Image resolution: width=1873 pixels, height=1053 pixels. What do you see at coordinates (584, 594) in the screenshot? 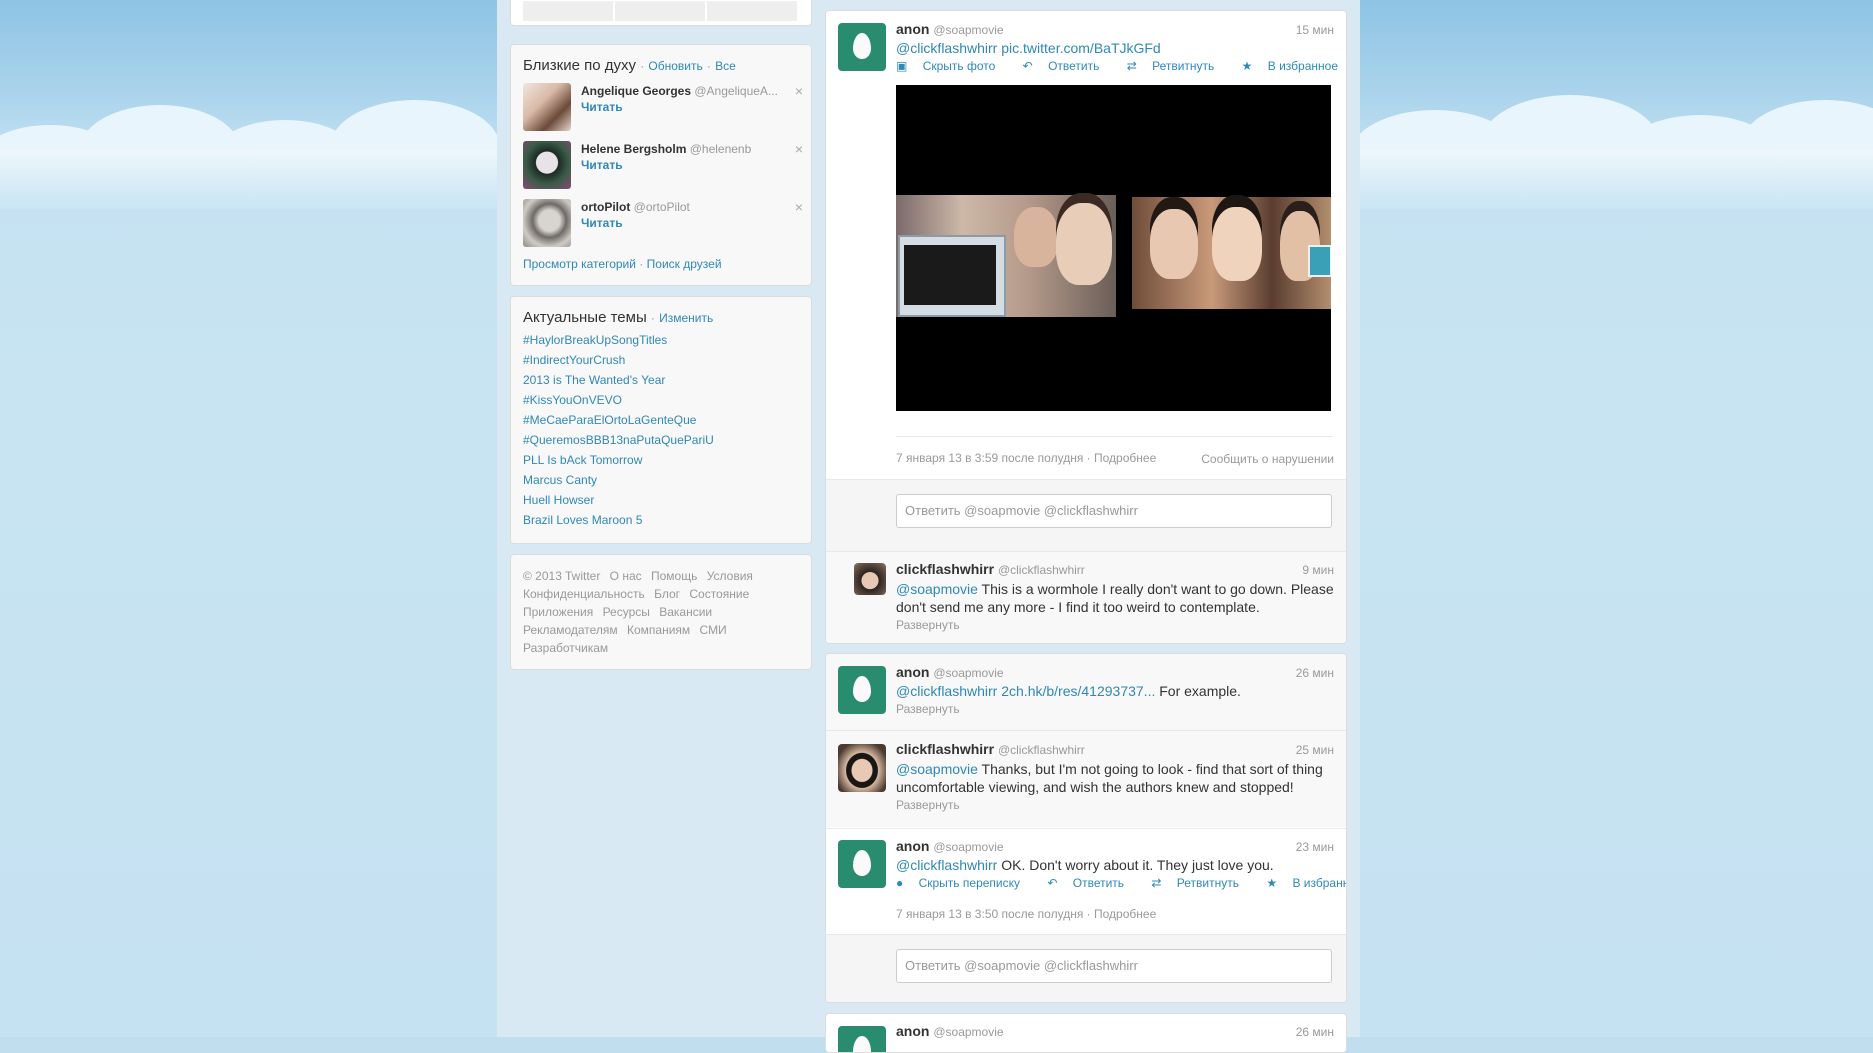
I see `footer-link-privacy: Конфиденциальность` at bounding box center [584, 594].